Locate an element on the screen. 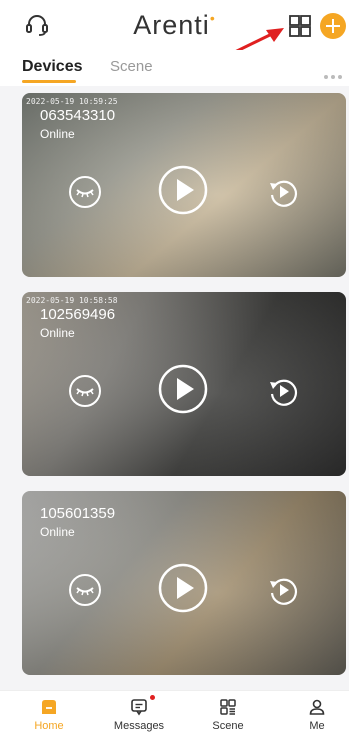  tab-bar-top: Devices Scene is located at coordinates (174, 68).